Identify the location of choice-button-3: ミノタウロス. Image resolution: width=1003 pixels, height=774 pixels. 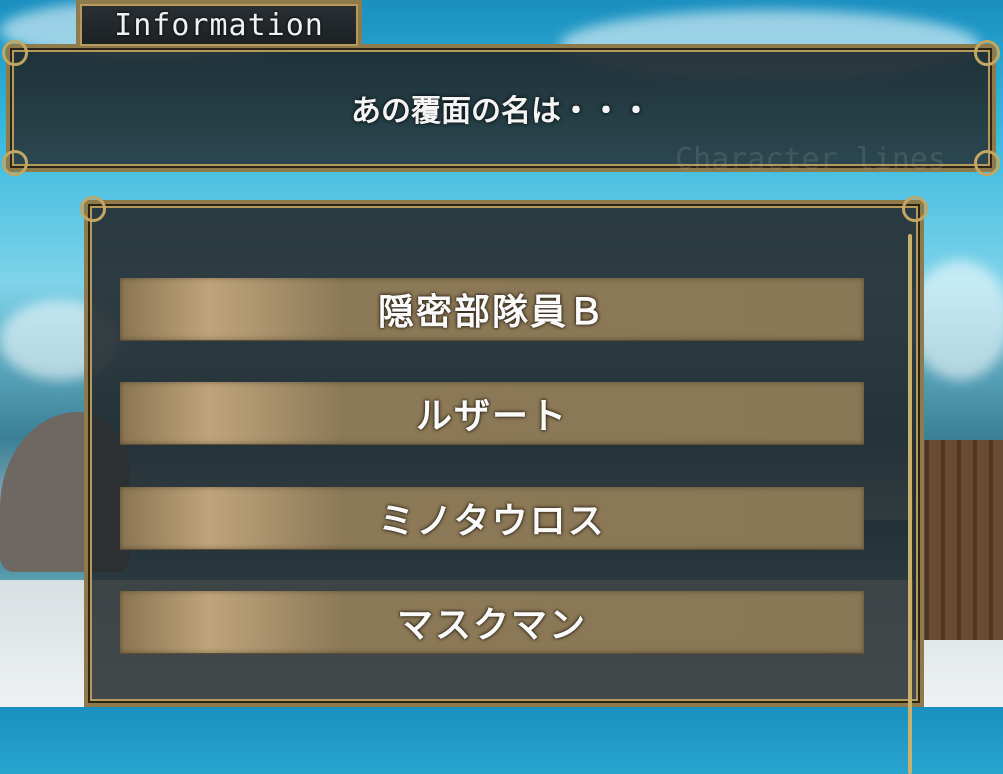
(492, 518).